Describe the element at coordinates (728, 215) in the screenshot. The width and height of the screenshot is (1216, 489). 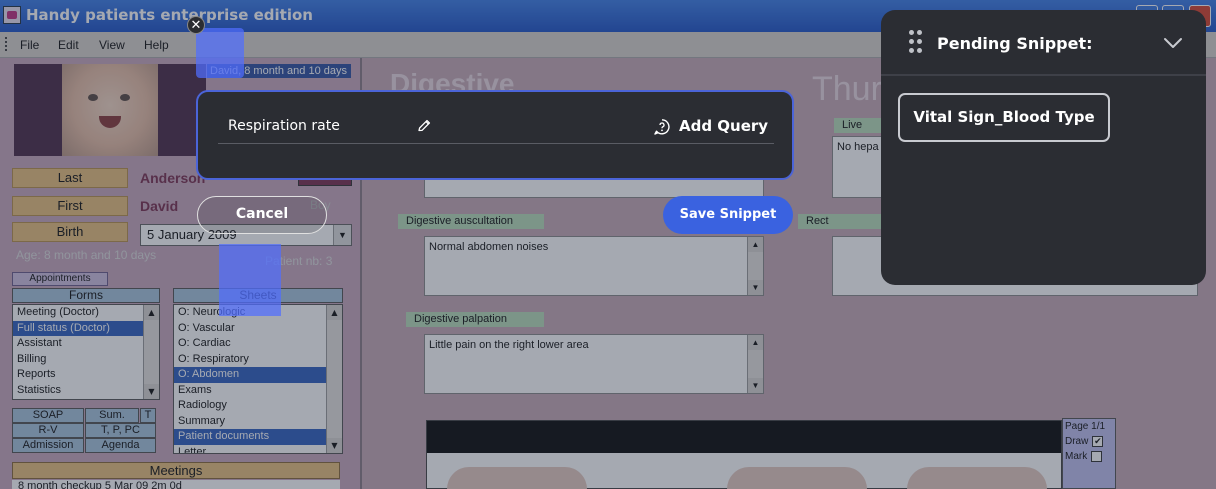
I see `save-snippet-button: Save Snippet` at that location.